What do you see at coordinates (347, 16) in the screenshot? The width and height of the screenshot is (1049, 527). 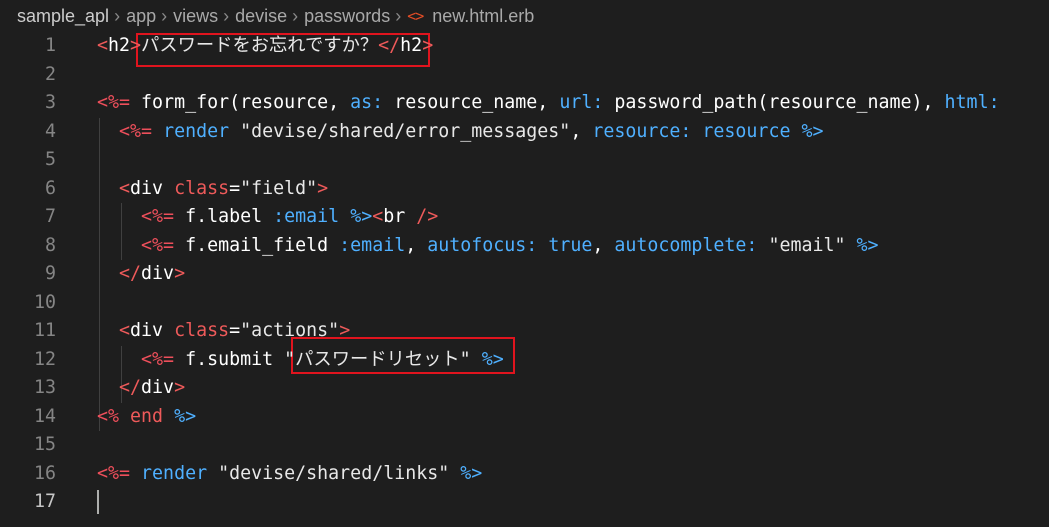 I see `breadcrumb-item-passwords: passwords` at bounding box center [347, 16].